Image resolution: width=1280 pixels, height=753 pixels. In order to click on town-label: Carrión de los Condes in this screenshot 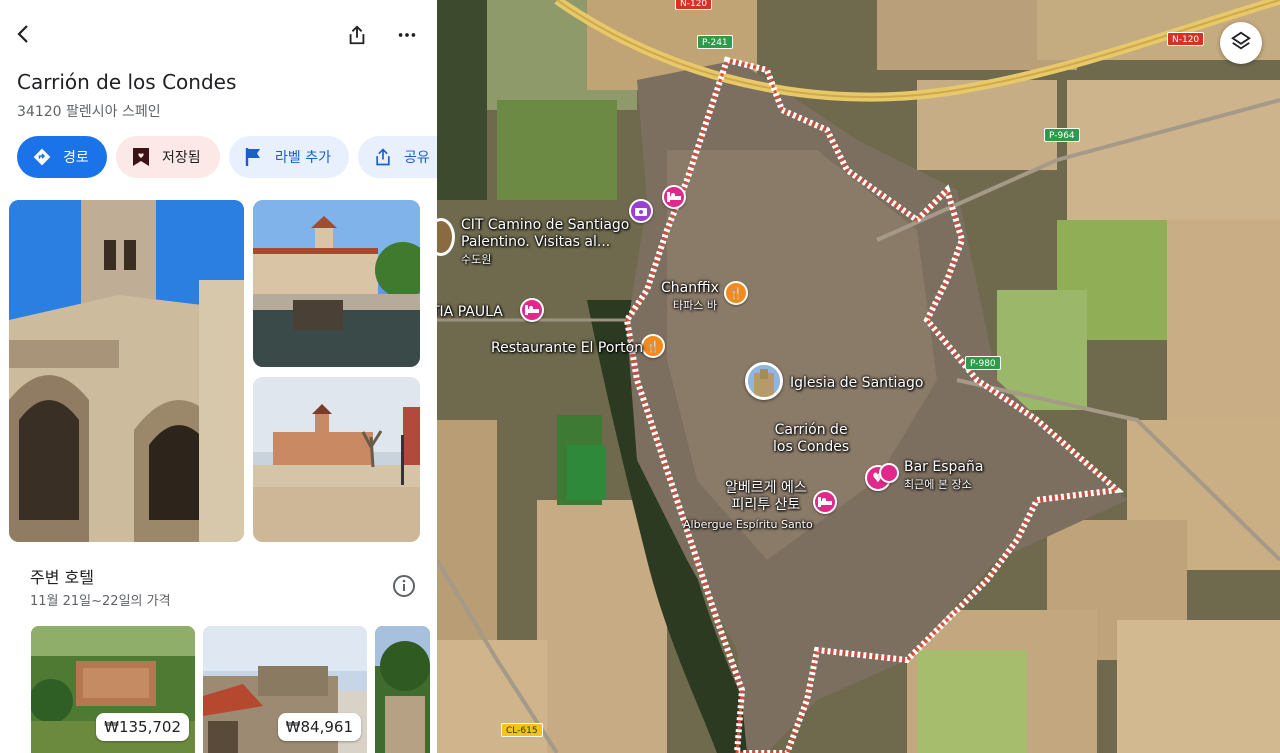, I will do `click(811, 439)`.